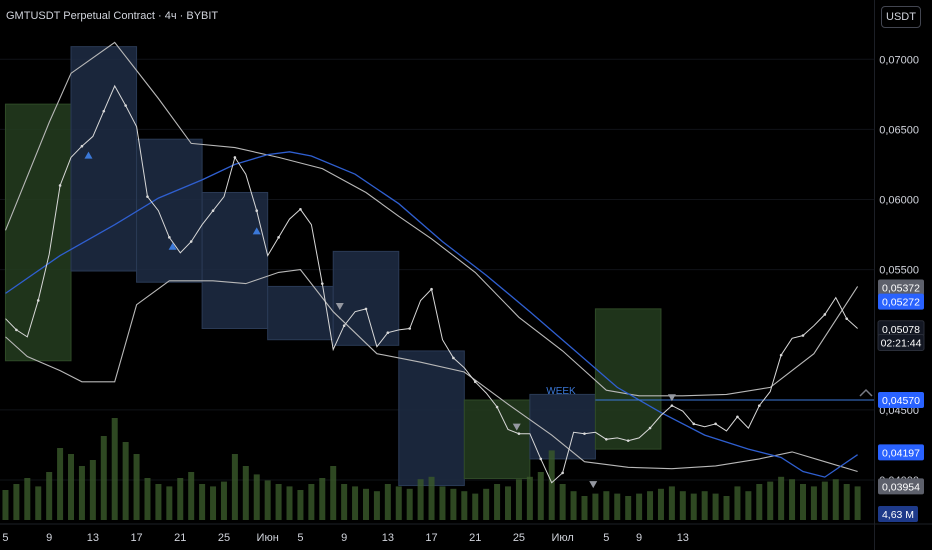  I want to click on signal-marker, so click(593, 485).